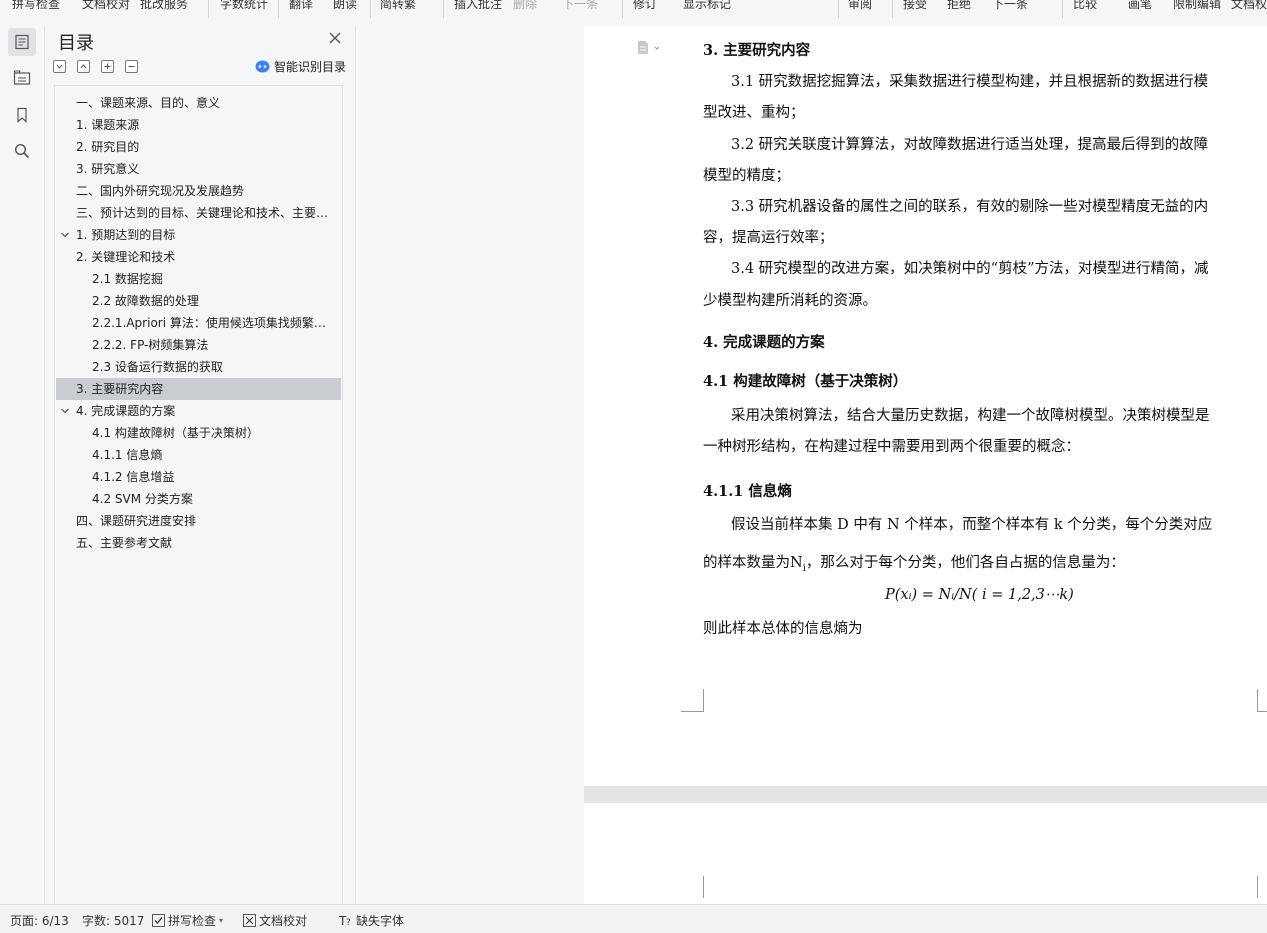 This screenshot has height=933, width=1267. What do you see at coordinates (198, 389) in the screenshot?
I see `toc-item-selected: 3. 主要研究内容` at bounding box center [198, 389].